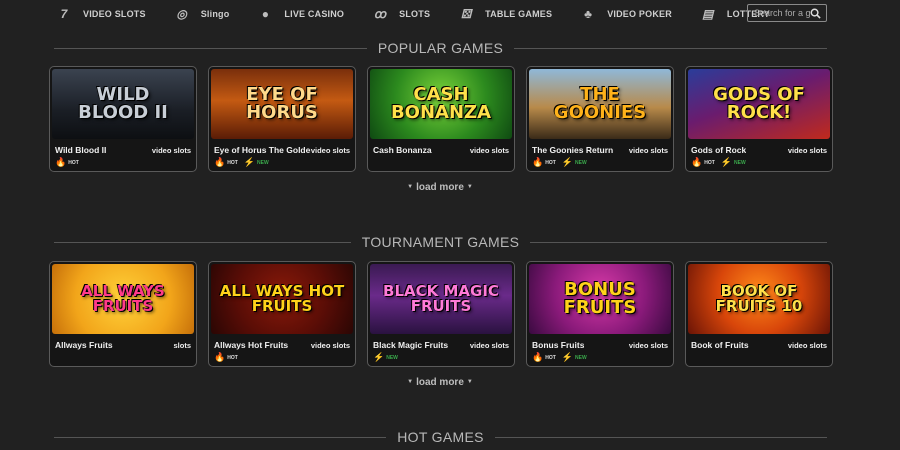  I want to click on nav-item-live-casino: ● LIVE CASINO, so click(299, 14).